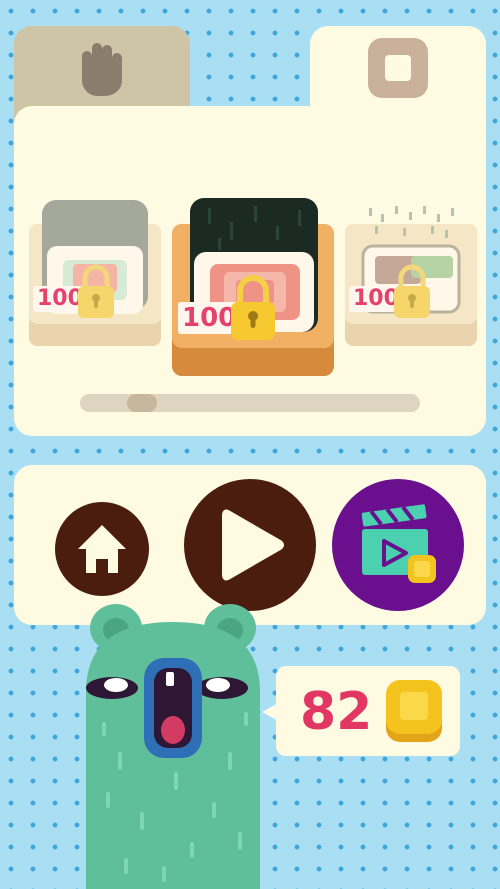  Describe the element at coordinates (398, 68) in the screenshot. I see `square-icon` at that location.